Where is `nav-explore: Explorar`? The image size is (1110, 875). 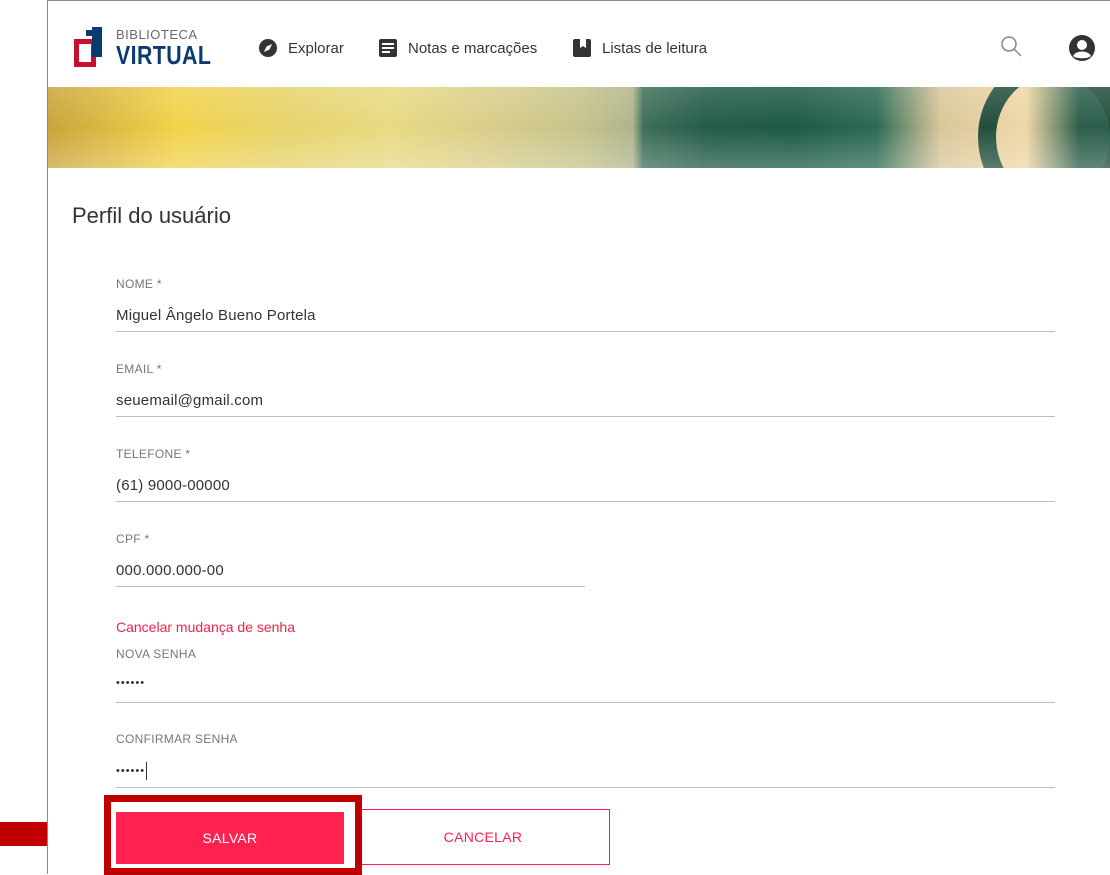
nav-explore: Explorar is located at coordinates (301, 48).